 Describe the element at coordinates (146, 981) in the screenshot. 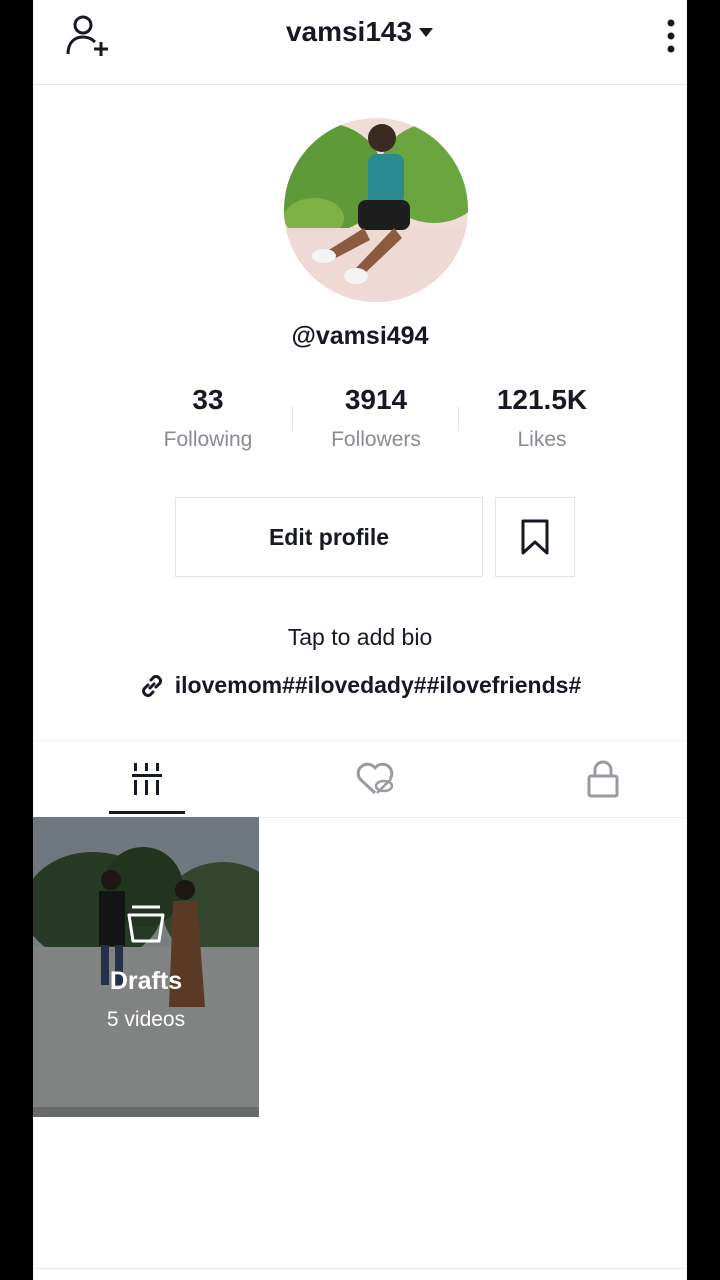

I see `drafts-title: Drafts` at that location.